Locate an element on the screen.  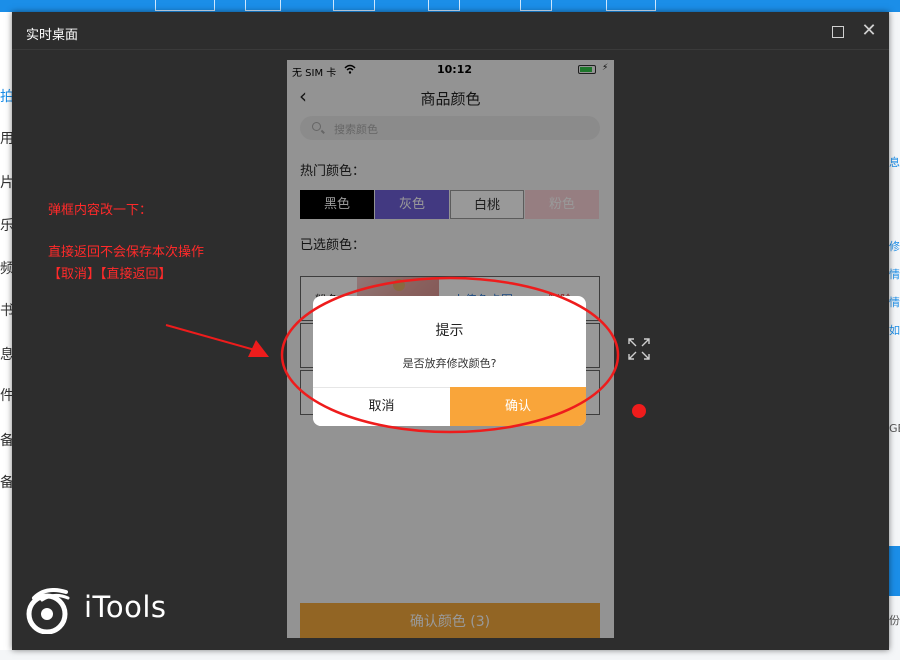
annotation-arrow-line is located at coordinates (210, 337).